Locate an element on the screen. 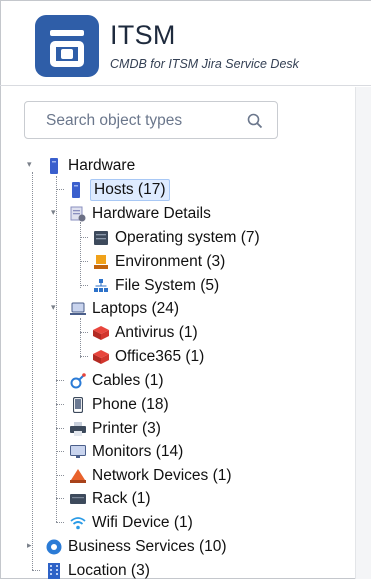  tree-guide-hardware is located at coordinates (56, 349).